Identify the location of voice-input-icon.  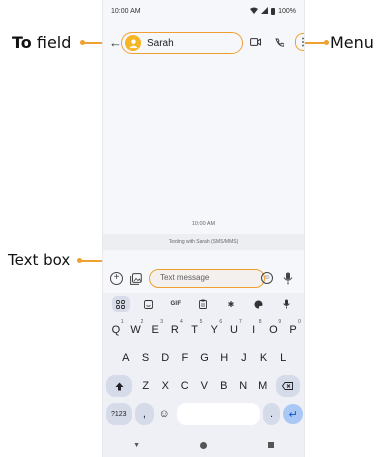
(289, 278).